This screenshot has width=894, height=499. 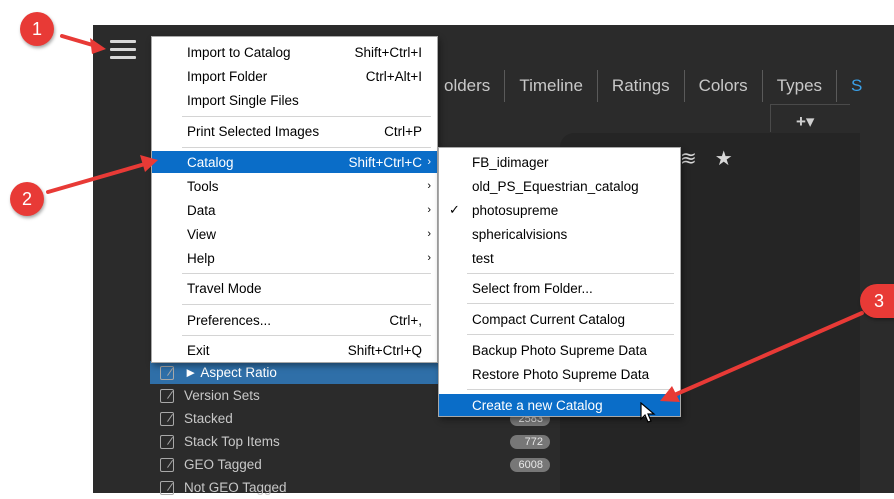 What do you see at coordinates (877, 301) in the screenshot?
I see `step-marker-3: 3` at bounding box center [877, 301].